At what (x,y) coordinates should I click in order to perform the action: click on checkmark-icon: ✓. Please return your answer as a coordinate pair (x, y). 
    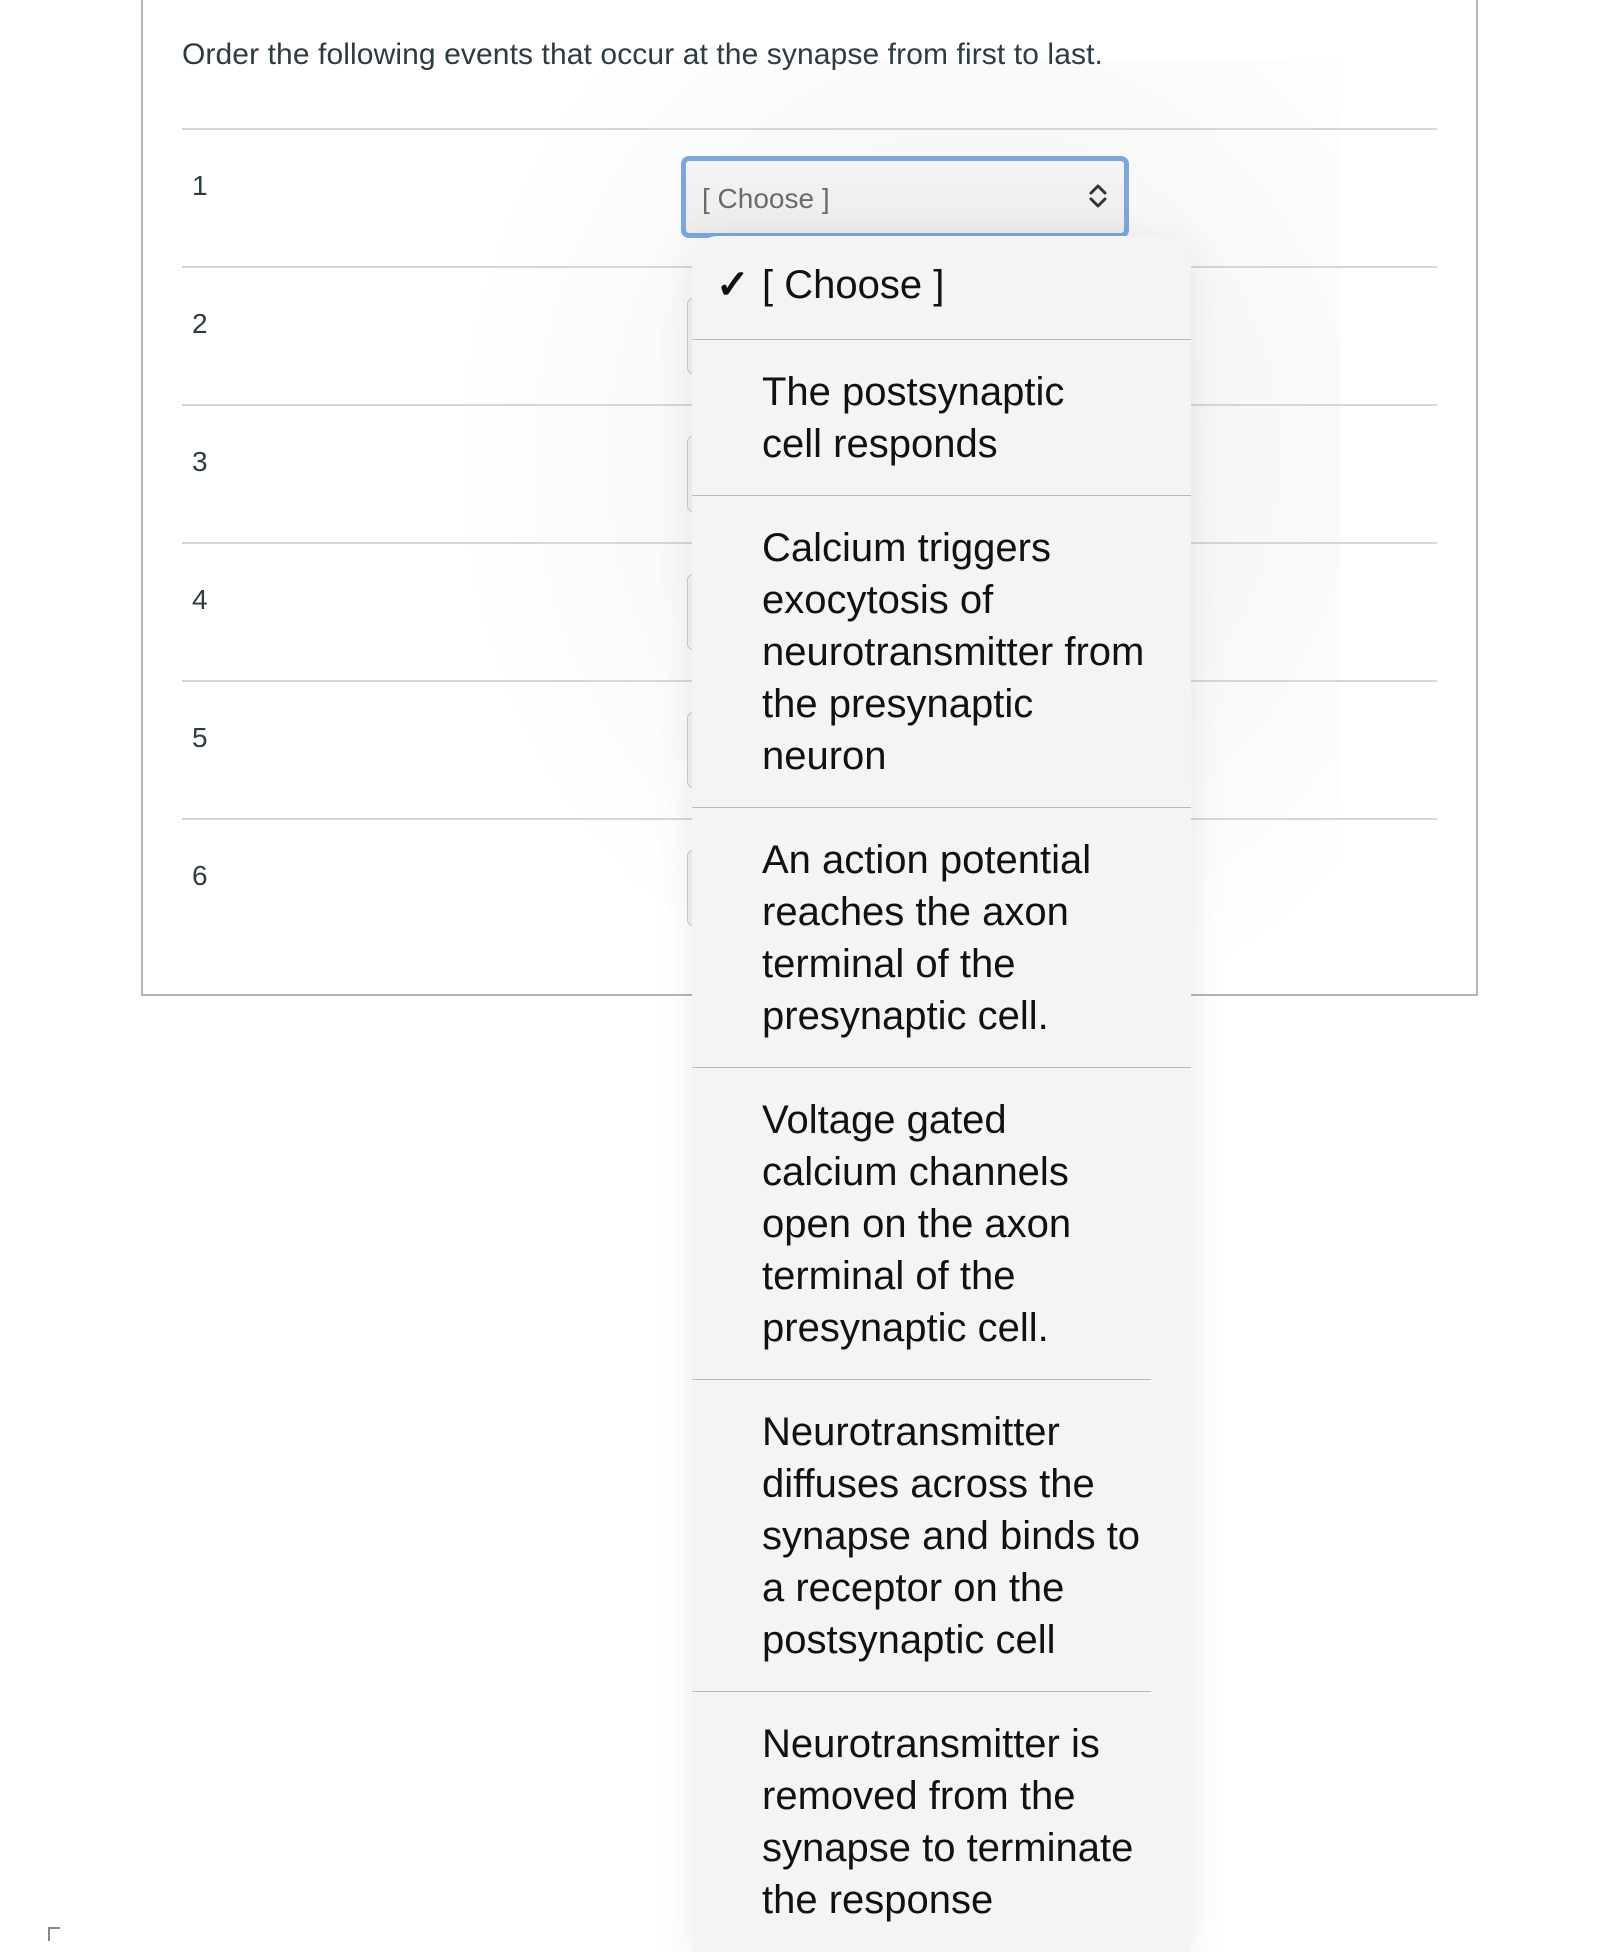
    Looking at the image, I should click on (733, 285).